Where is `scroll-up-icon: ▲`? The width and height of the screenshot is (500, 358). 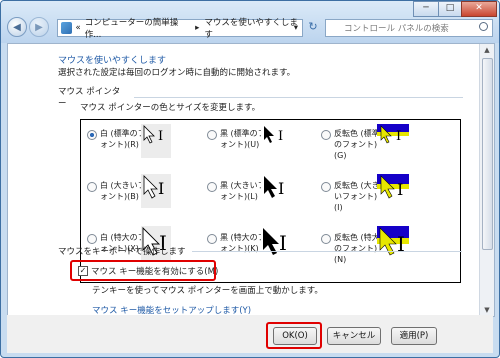 scroll-up-icon: ▲ is located at coordinates (487, 50).